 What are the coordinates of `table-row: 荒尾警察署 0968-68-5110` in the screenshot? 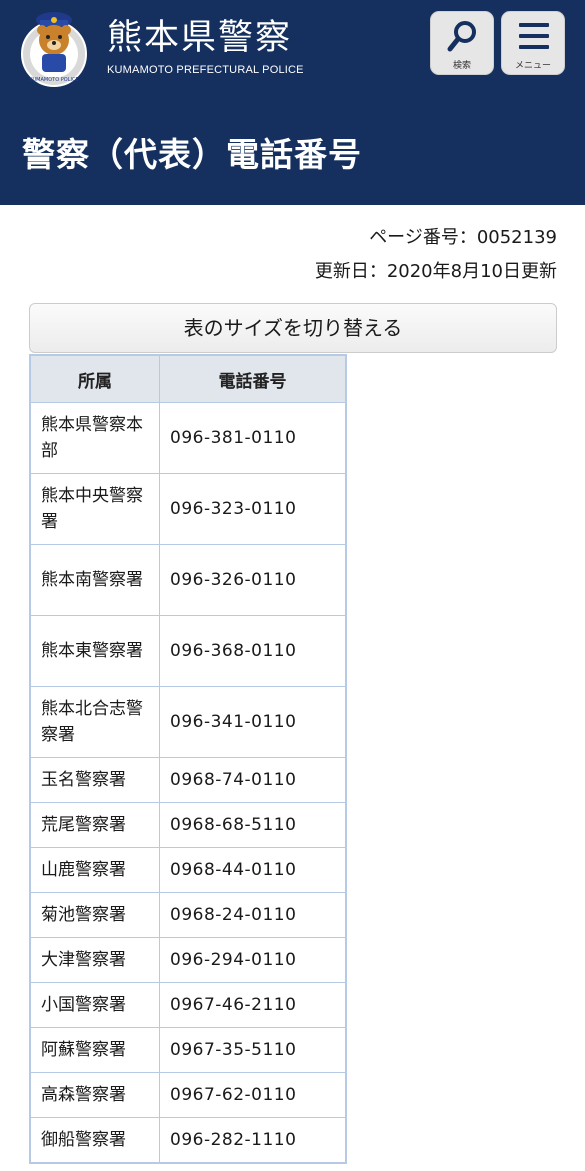 It's located at (188, 825).